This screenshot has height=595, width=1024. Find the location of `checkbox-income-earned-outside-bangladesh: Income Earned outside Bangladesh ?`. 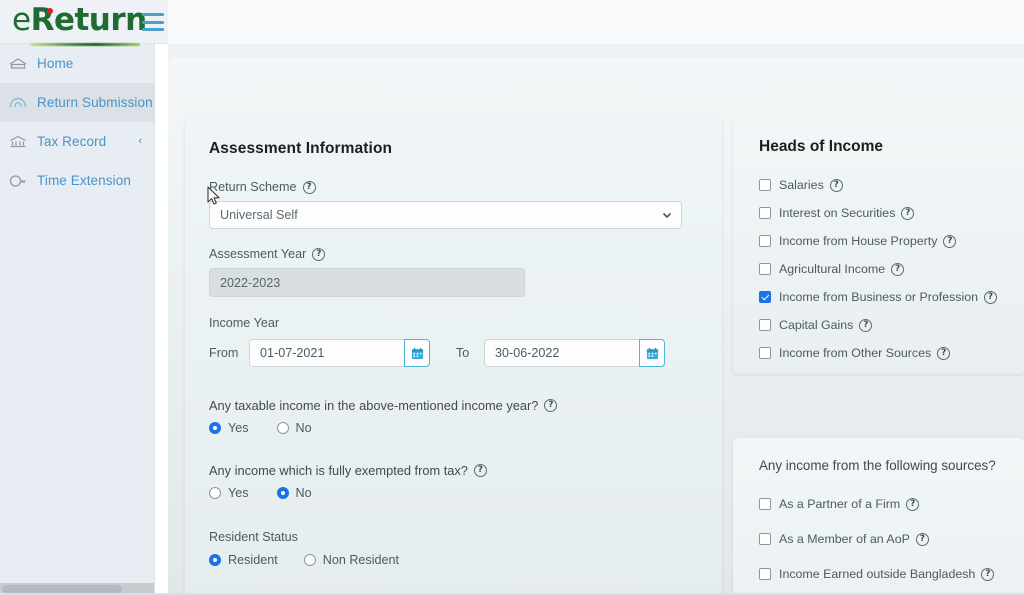

checkbox-income-earned-outside-bangladesh: Income Earned outside Bangladesh ? is located at coordinates (891, 574).